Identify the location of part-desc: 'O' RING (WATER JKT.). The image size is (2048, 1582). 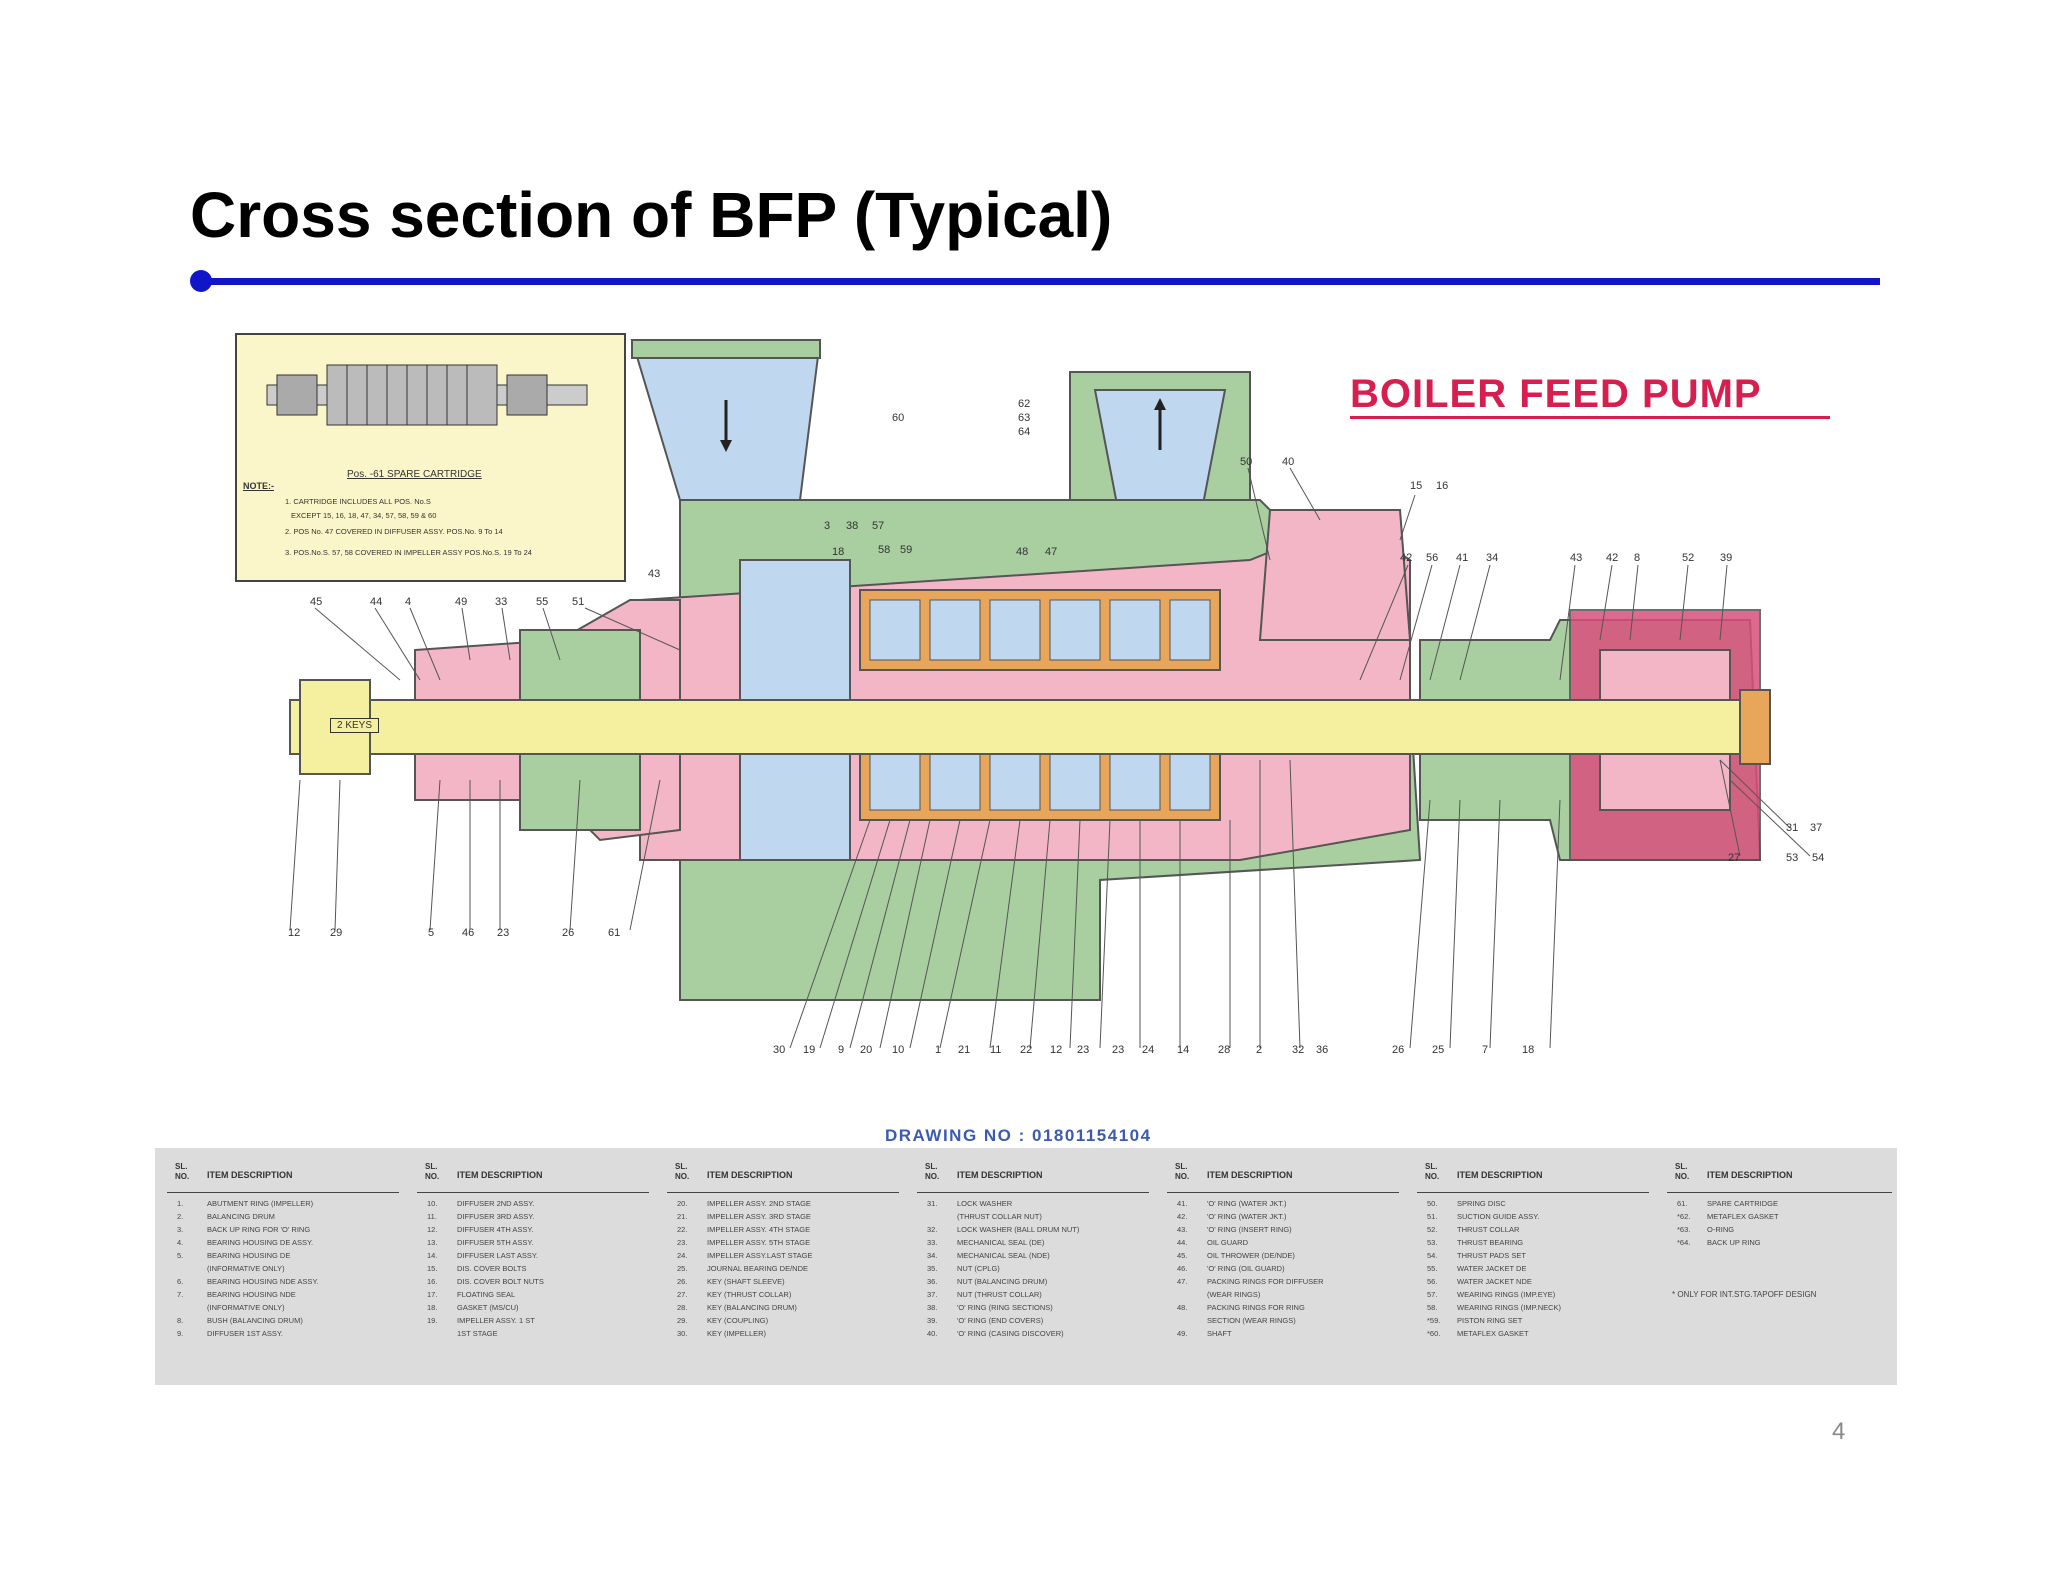
(1247, 1203).